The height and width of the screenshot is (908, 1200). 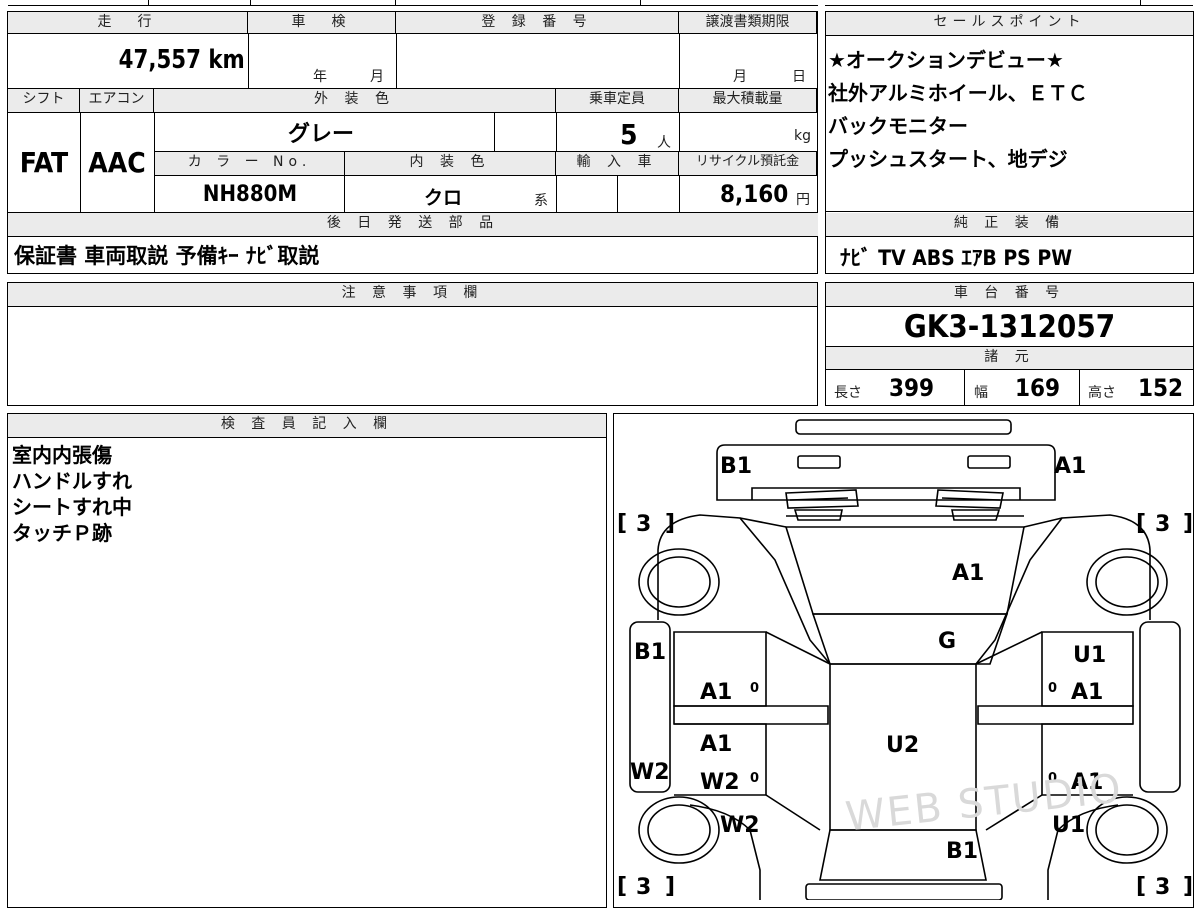 What do you see at coordinates (72, 507) in the screenshot?
I see `inspector-note: シートすれ中` at bounding box center [72, 507].